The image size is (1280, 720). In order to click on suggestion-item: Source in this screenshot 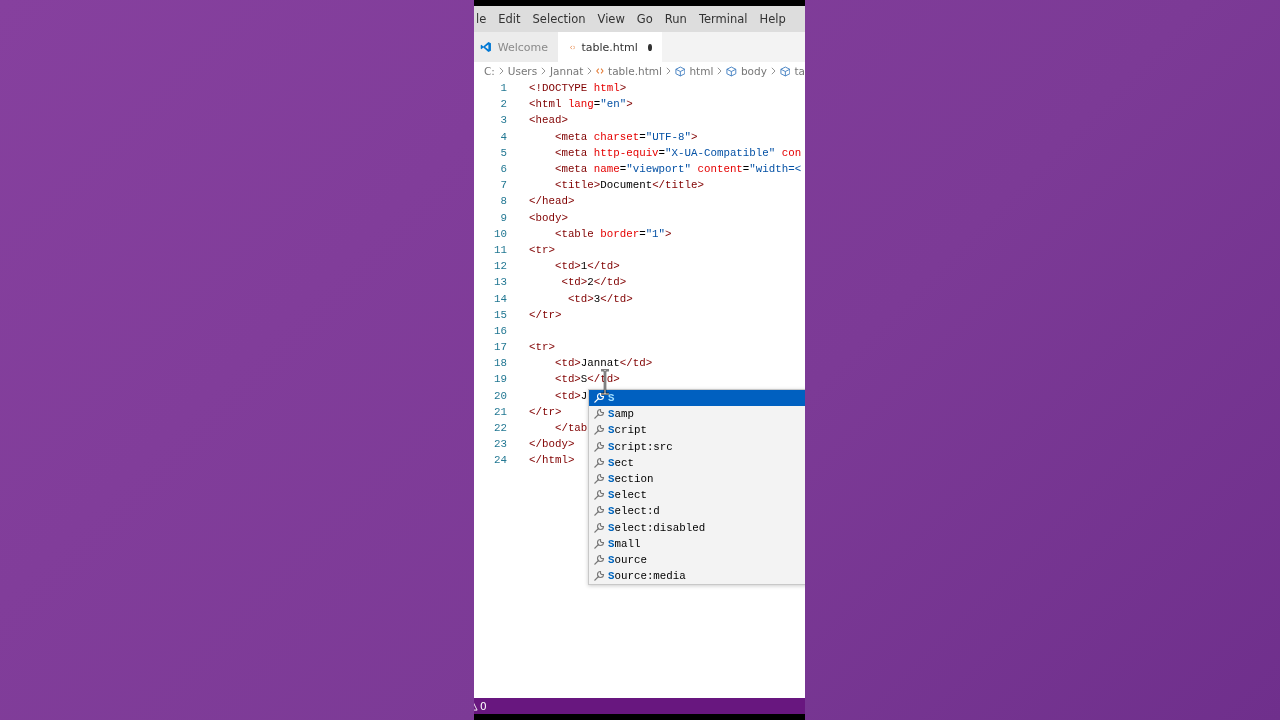, I will do `click(697, 560)`.